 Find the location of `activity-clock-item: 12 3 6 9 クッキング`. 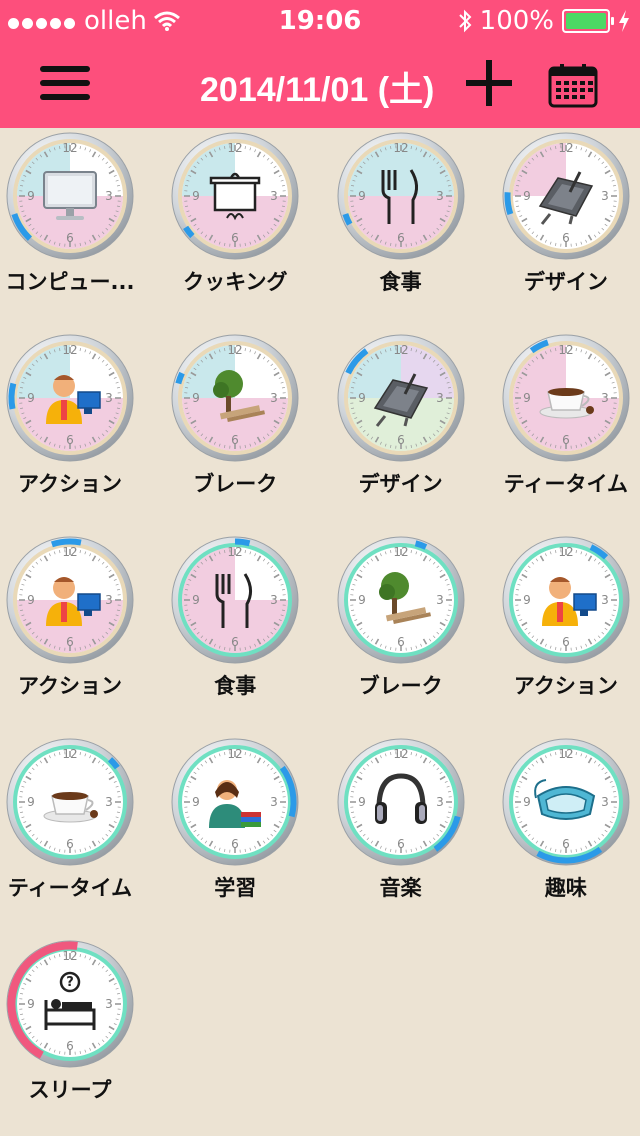

activity-clock-item: 12 3 6 9 クッキング is located at coordinates (245, 228).